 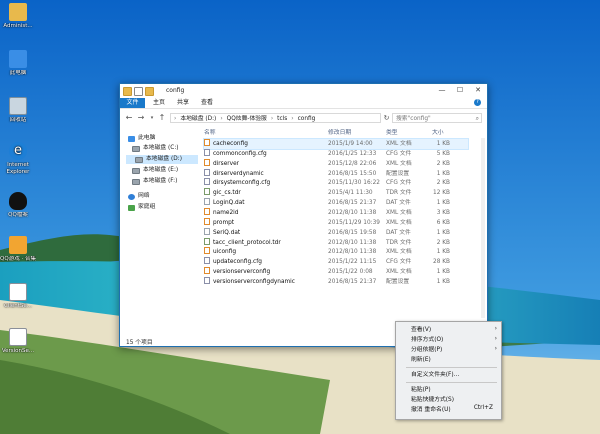 I want to click on menu-item-sort-by: 排序方式(O), so click(x=453, y=340).